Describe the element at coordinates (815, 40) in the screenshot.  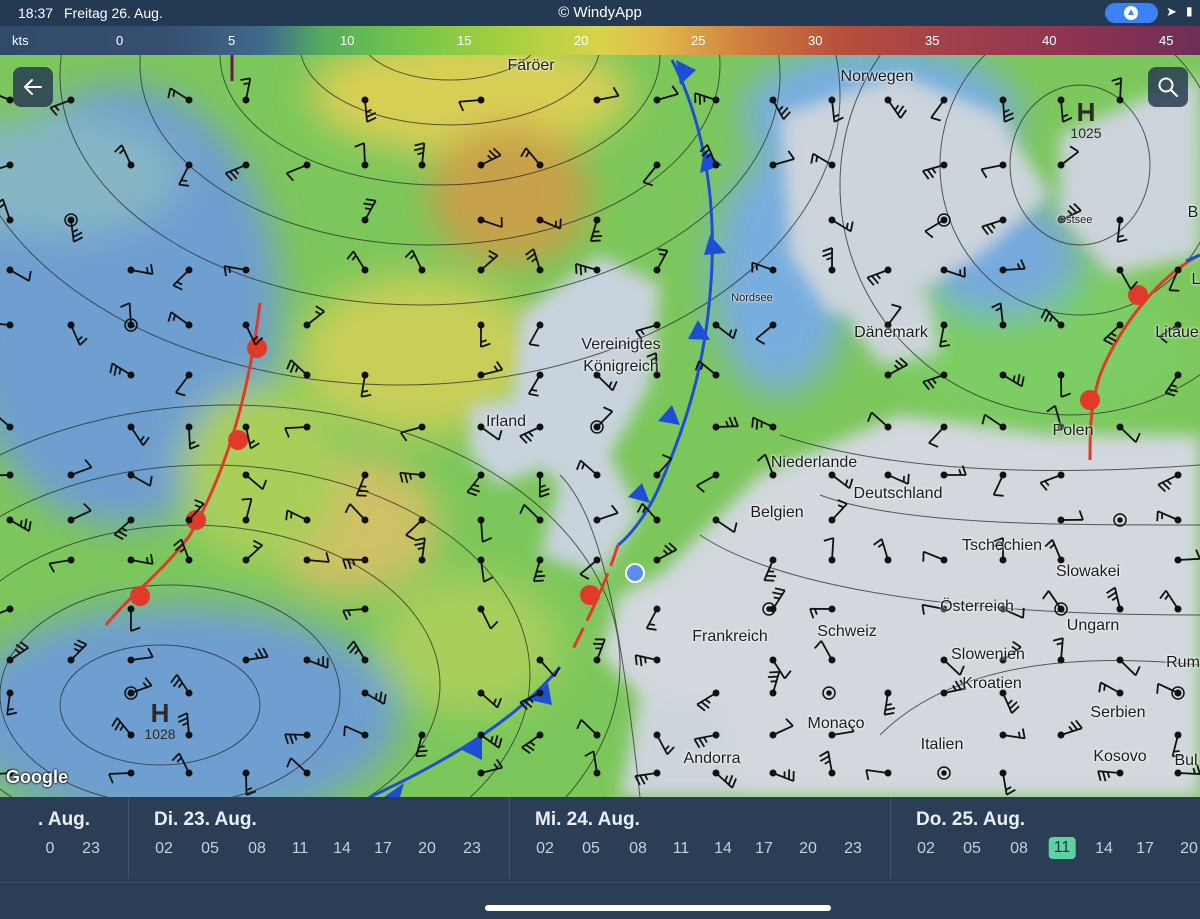
I see `legend-tick: 30` at that location.